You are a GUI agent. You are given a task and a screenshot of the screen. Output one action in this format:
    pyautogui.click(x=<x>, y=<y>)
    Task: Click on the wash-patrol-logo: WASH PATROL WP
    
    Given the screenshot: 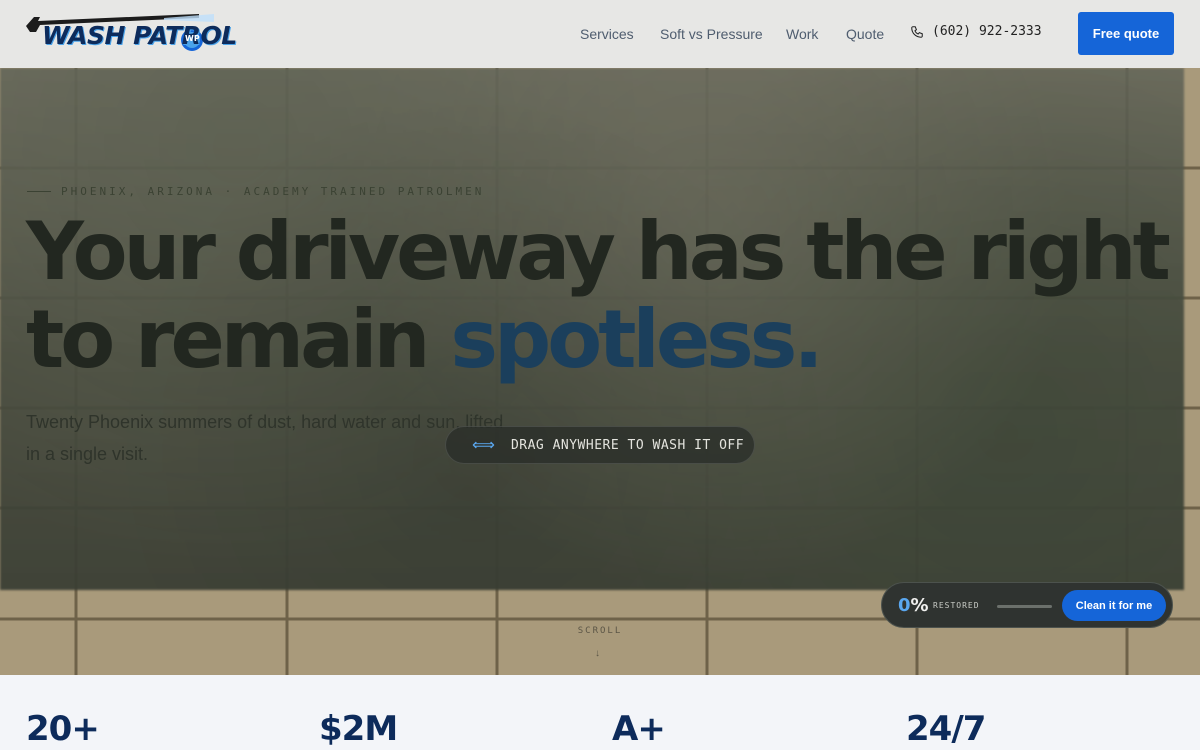 What is the action you would take?
    pyautogui.click(x=130, y=34)
    